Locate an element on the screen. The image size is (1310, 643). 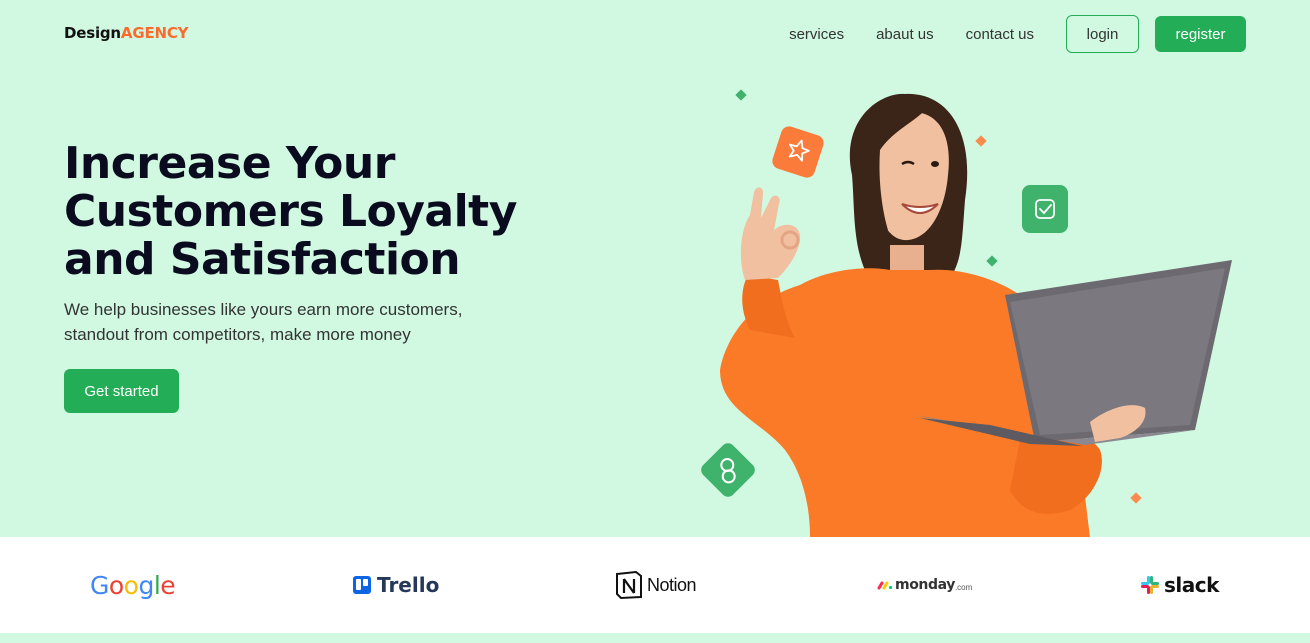
trello-icon is located at coordinates (362, 585).